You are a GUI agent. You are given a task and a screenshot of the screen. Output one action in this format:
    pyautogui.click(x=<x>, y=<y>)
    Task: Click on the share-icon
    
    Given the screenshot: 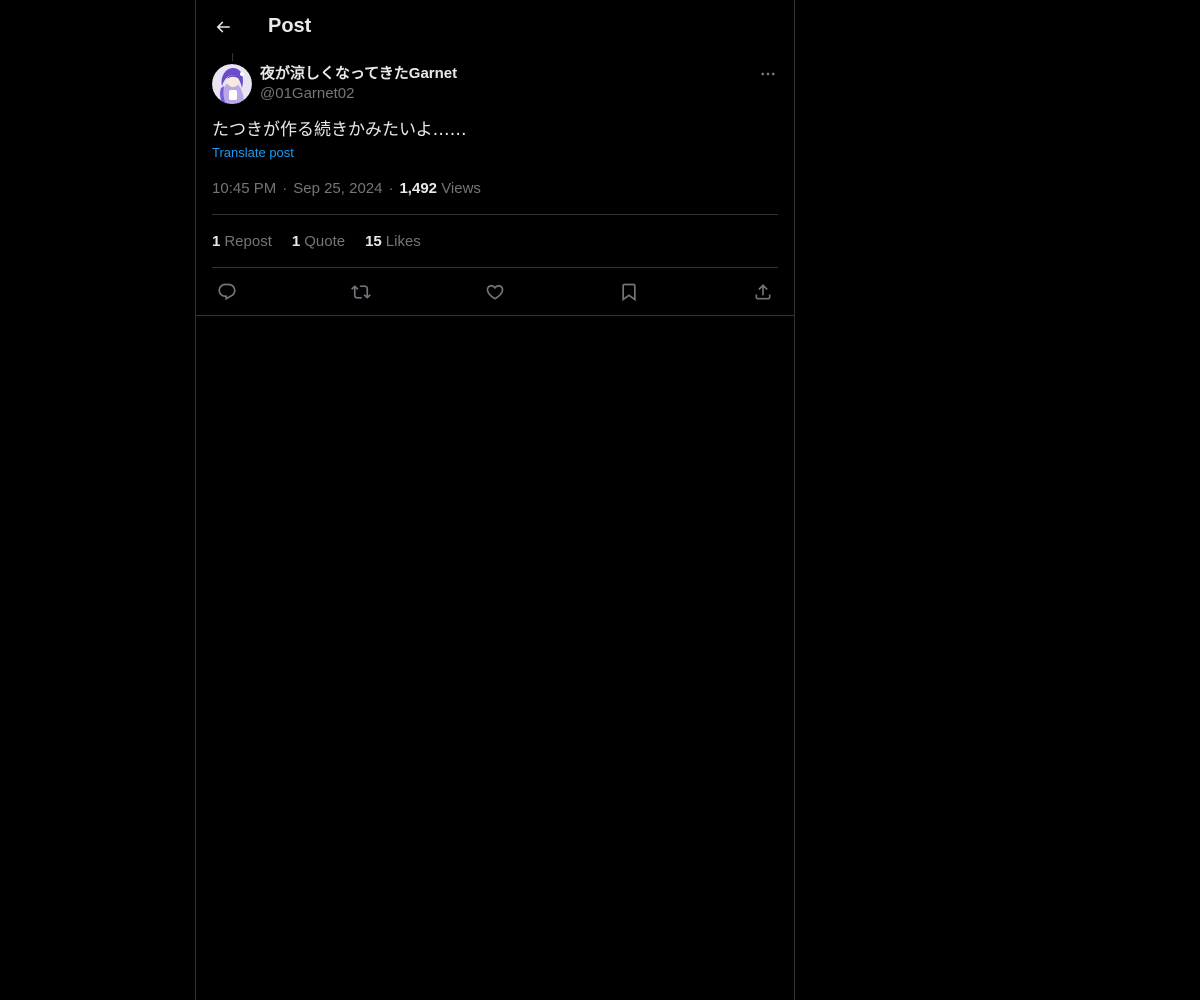 What is the action you would take?
    pyautogui.click(x=763, y=291)
    